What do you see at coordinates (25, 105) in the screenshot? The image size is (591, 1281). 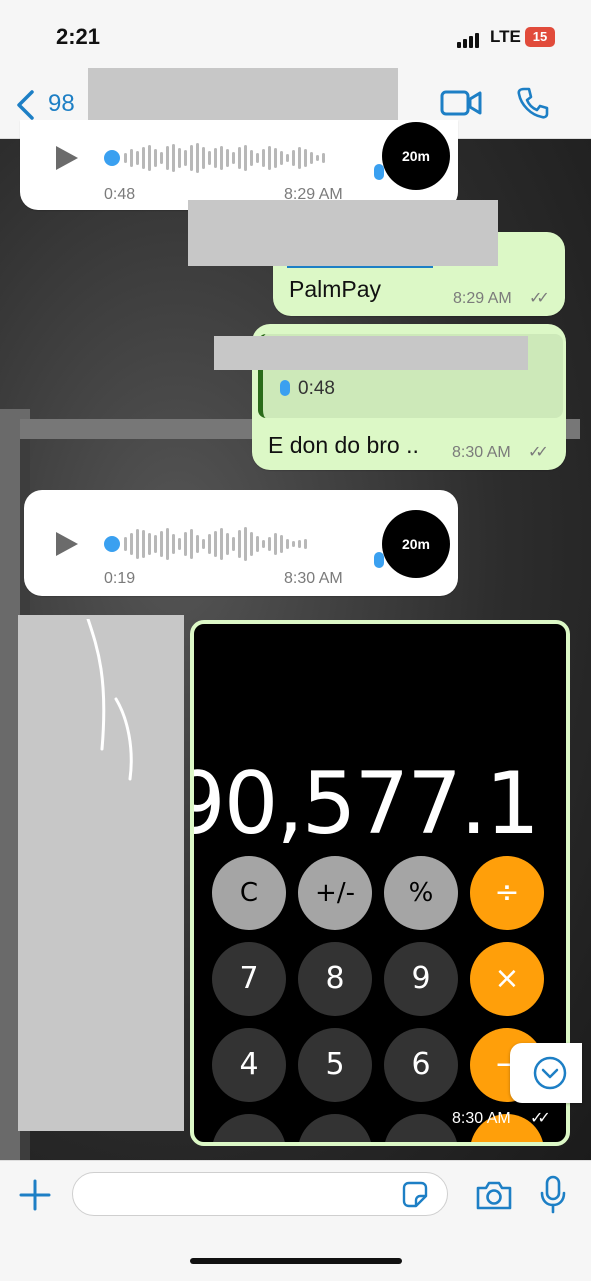 I see `back-chevron-icon` at bounding box center [25, 105].